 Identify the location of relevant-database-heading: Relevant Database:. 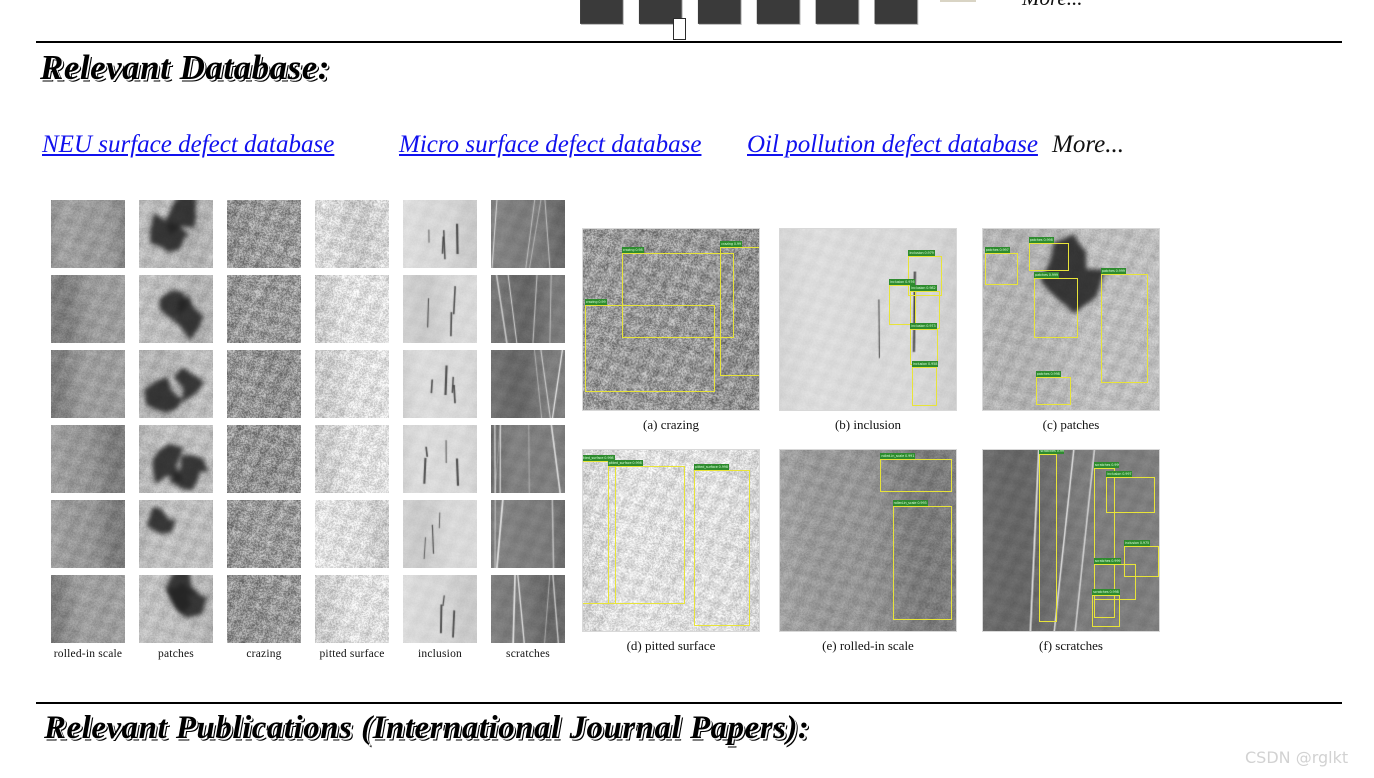
(185, 67).